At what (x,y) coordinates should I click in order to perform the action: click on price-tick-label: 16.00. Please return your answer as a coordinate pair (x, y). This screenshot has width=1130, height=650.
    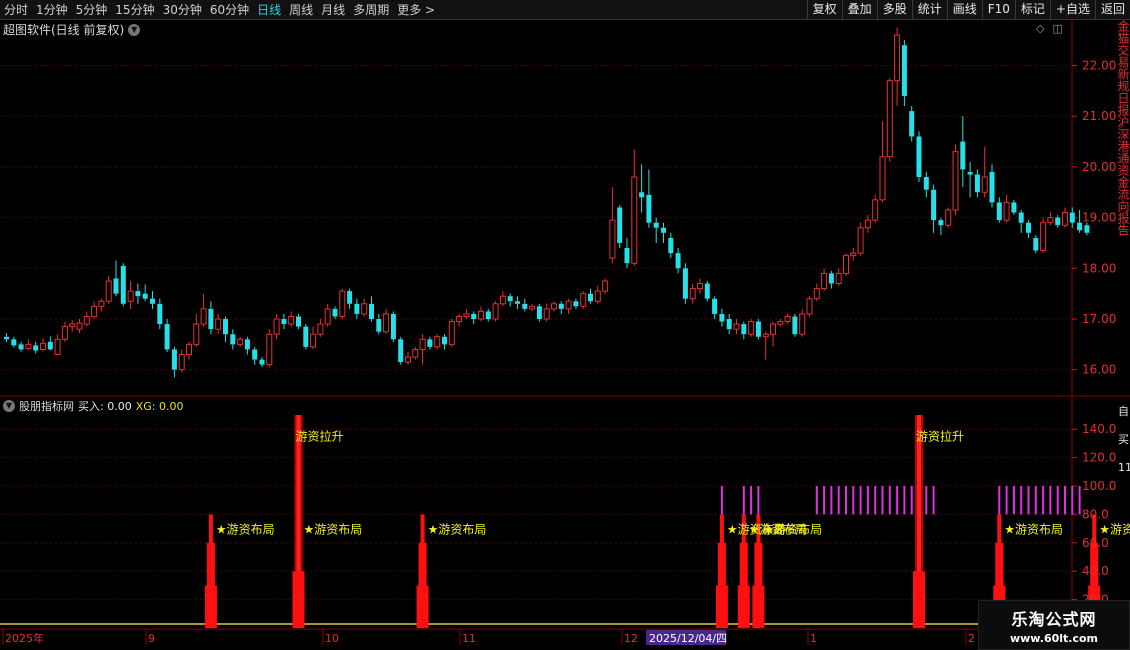
    Looking at the image, I should click on (1099, 370).